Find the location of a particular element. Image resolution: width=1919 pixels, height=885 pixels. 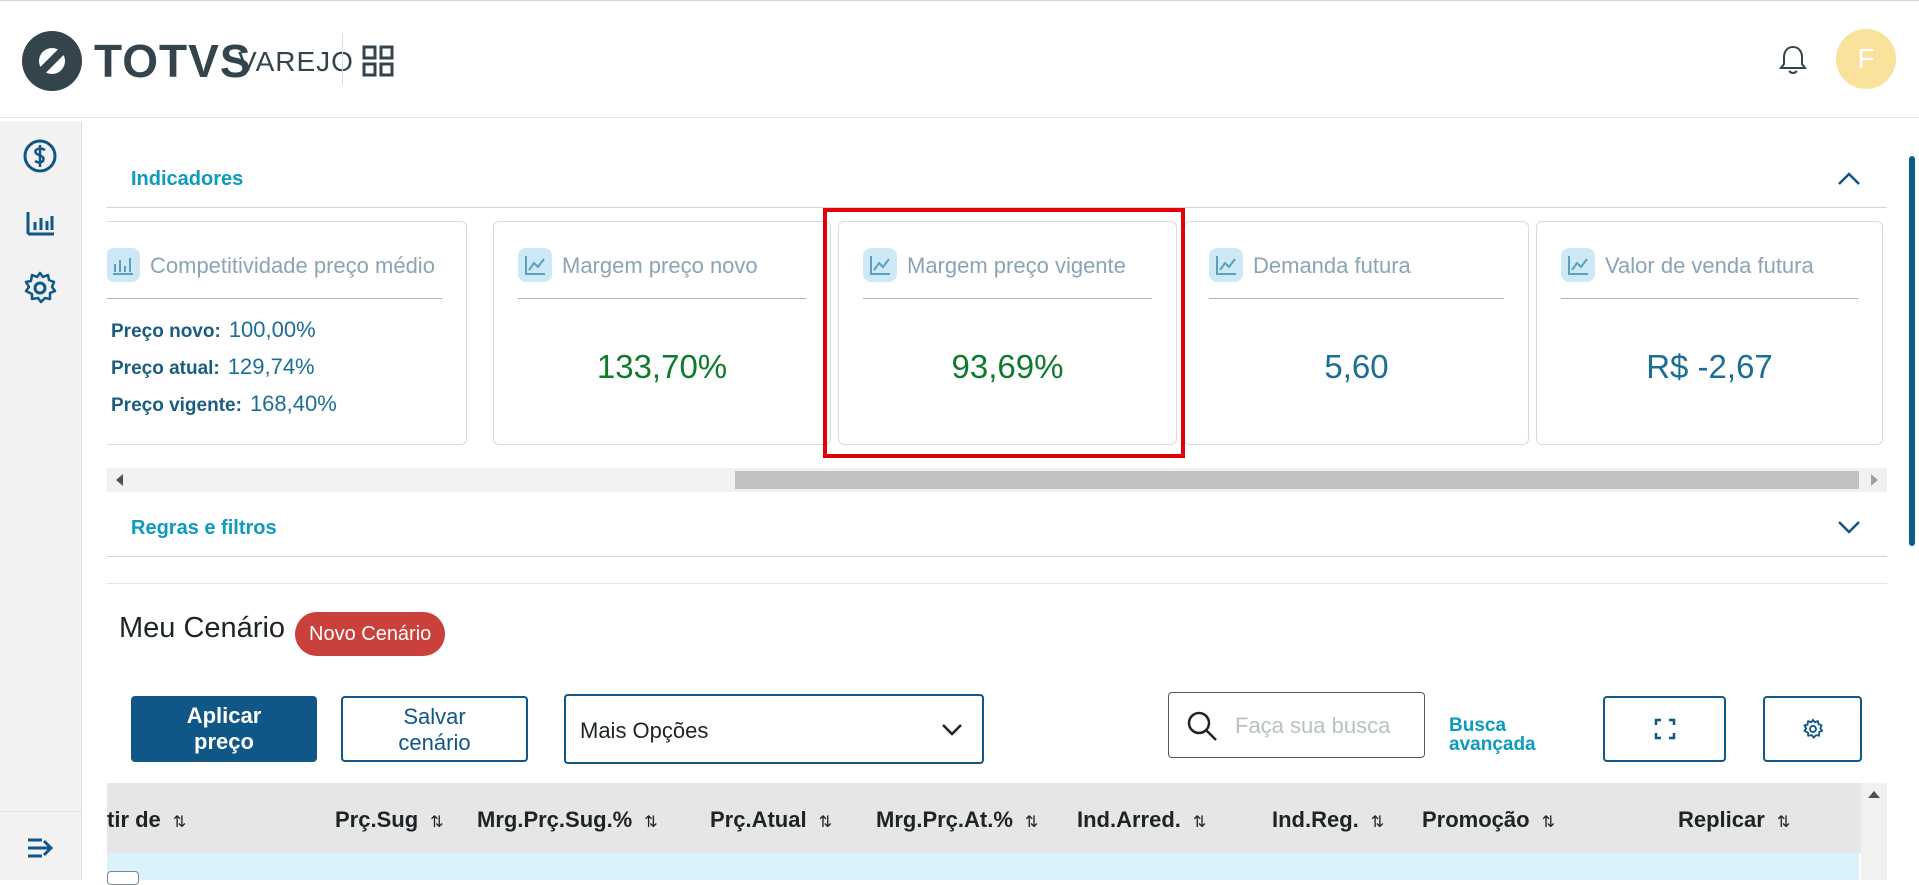

sidebar-footer is located at coordinates (41, 845).